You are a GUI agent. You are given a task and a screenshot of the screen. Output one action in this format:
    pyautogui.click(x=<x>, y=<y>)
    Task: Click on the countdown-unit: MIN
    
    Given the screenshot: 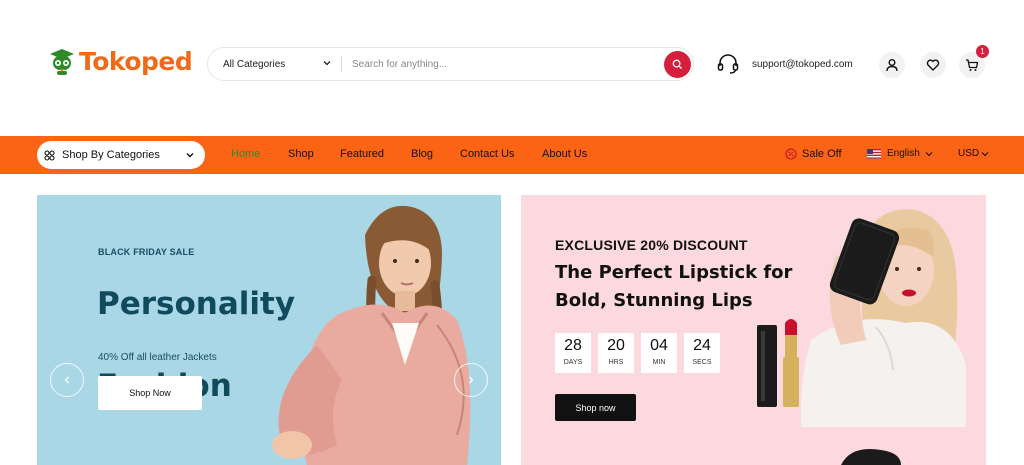 What is the action you would take?
    pyautogui.click(x=659, y=362)
    